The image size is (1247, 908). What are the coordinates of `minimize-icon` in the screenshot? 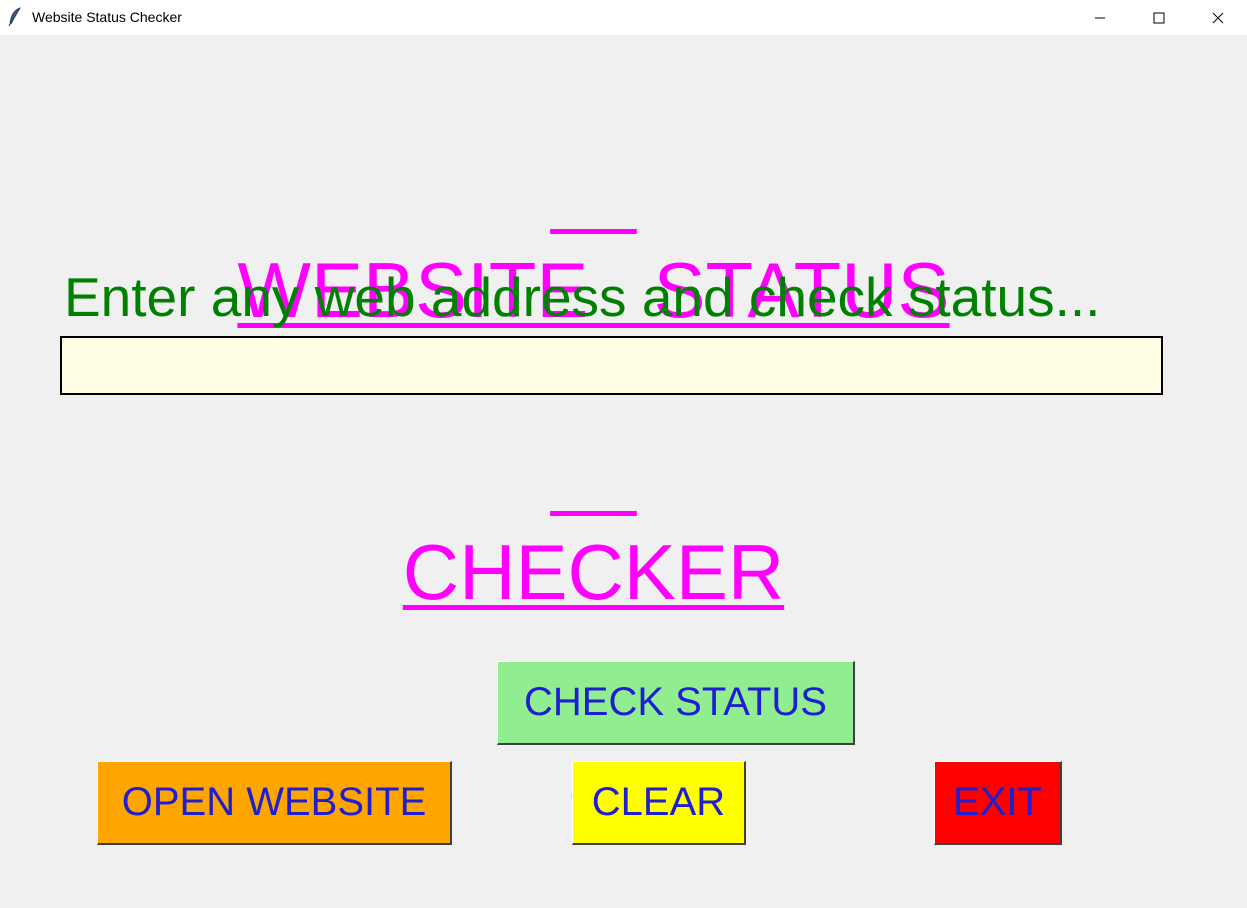 It's located at (1100, 18).